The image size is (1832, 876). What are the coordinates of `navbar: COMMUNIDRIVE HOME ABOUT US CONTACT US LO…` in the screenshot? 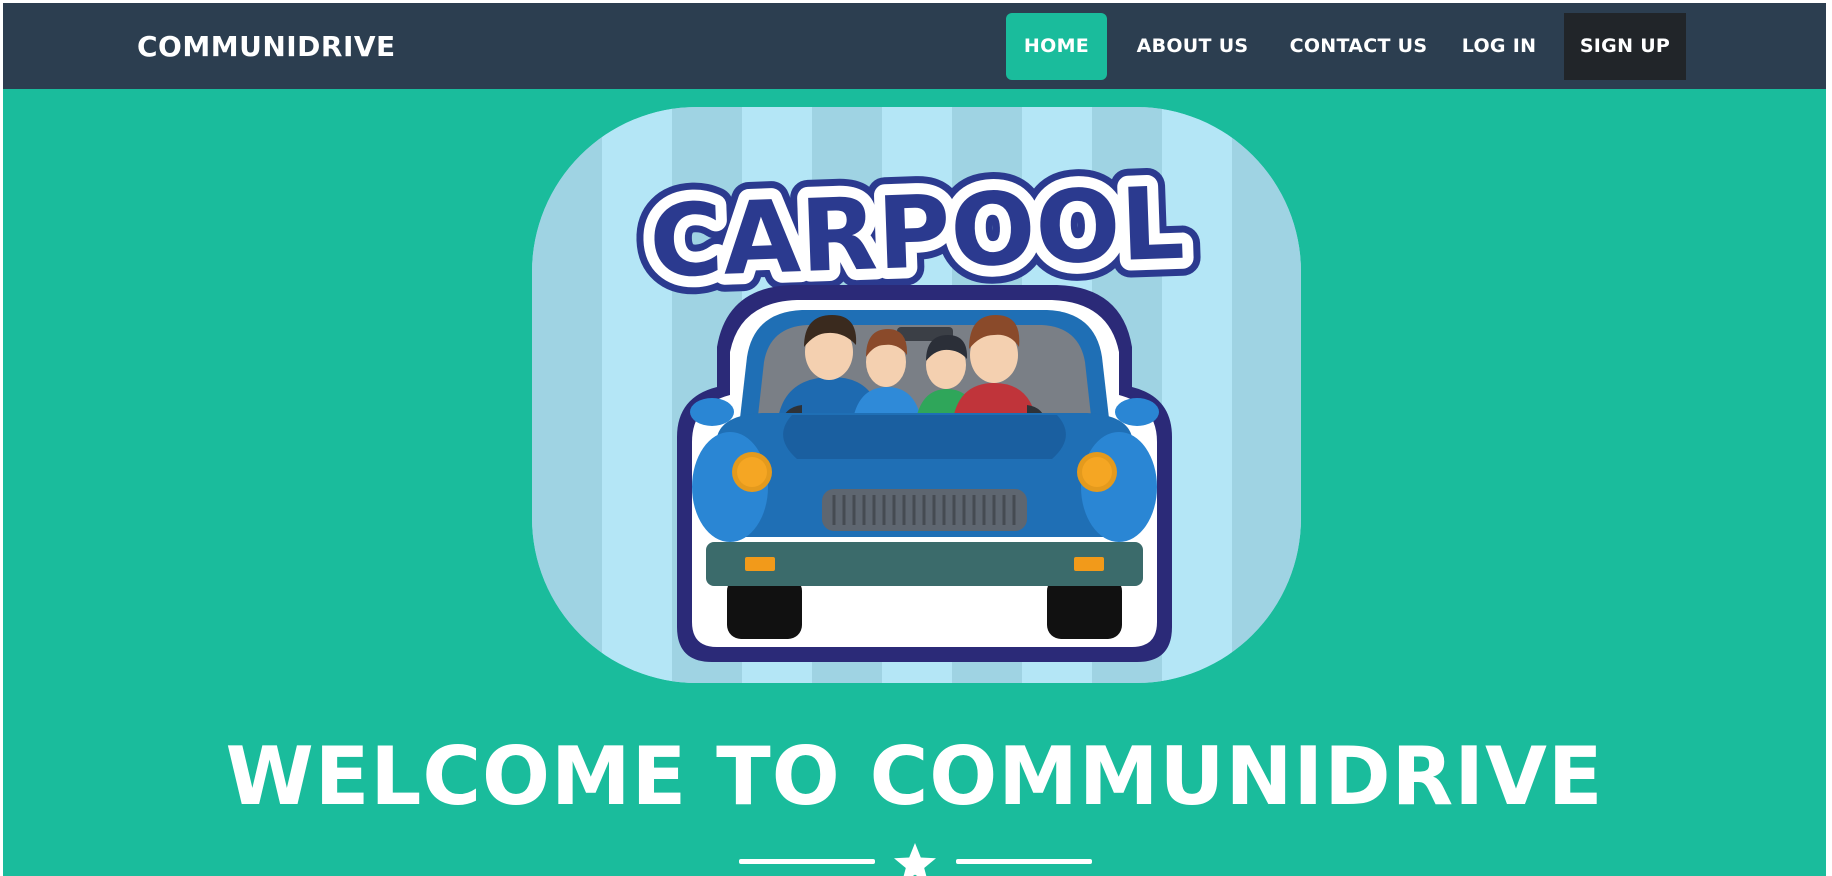 It's located at (914, 46).